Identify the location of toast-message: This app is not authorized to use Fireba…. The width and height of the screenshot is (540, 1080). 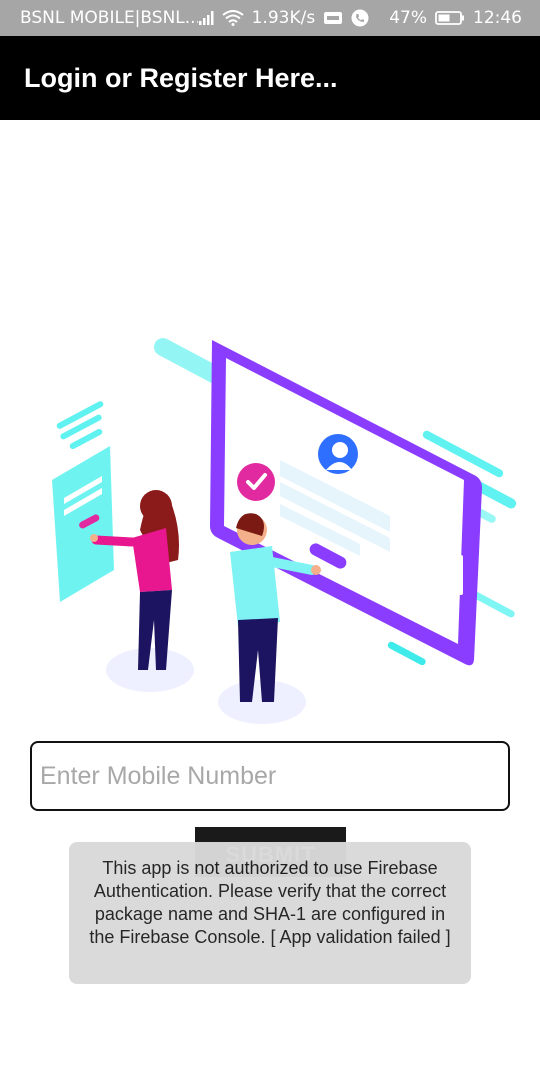
(270, 902).